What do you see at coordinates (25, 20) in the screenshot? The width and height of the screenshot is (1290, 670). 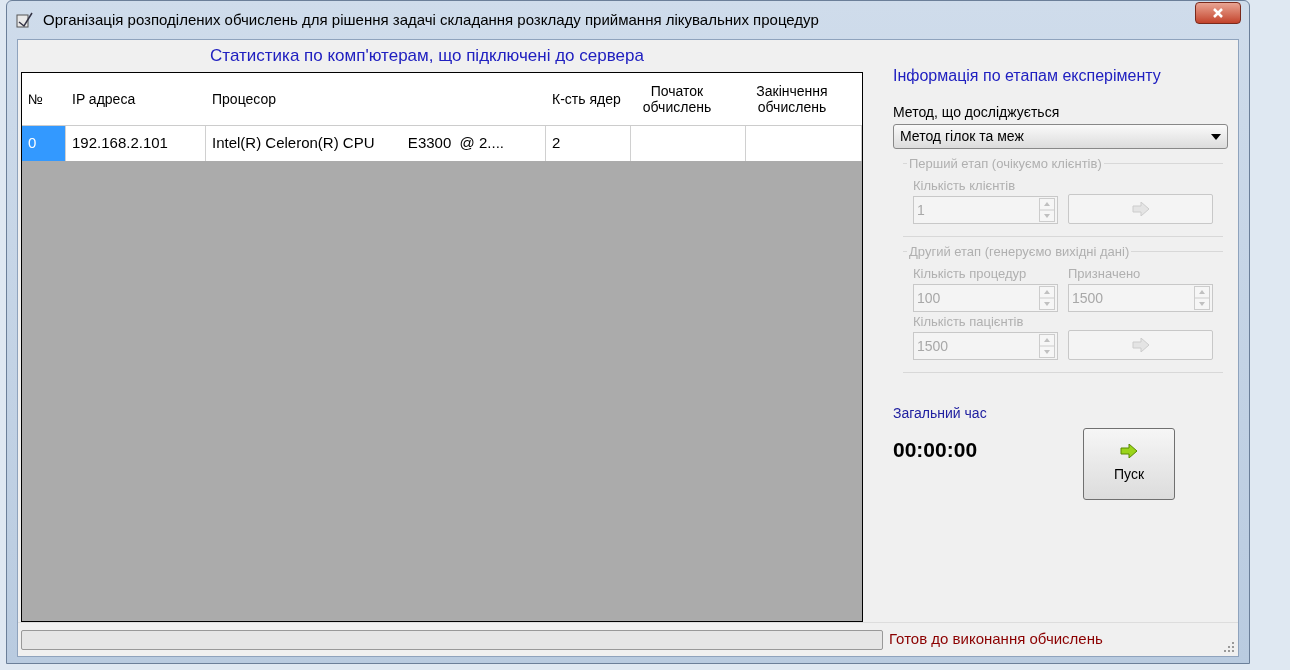 I see `app-icon` at bounding box center [25, 20].